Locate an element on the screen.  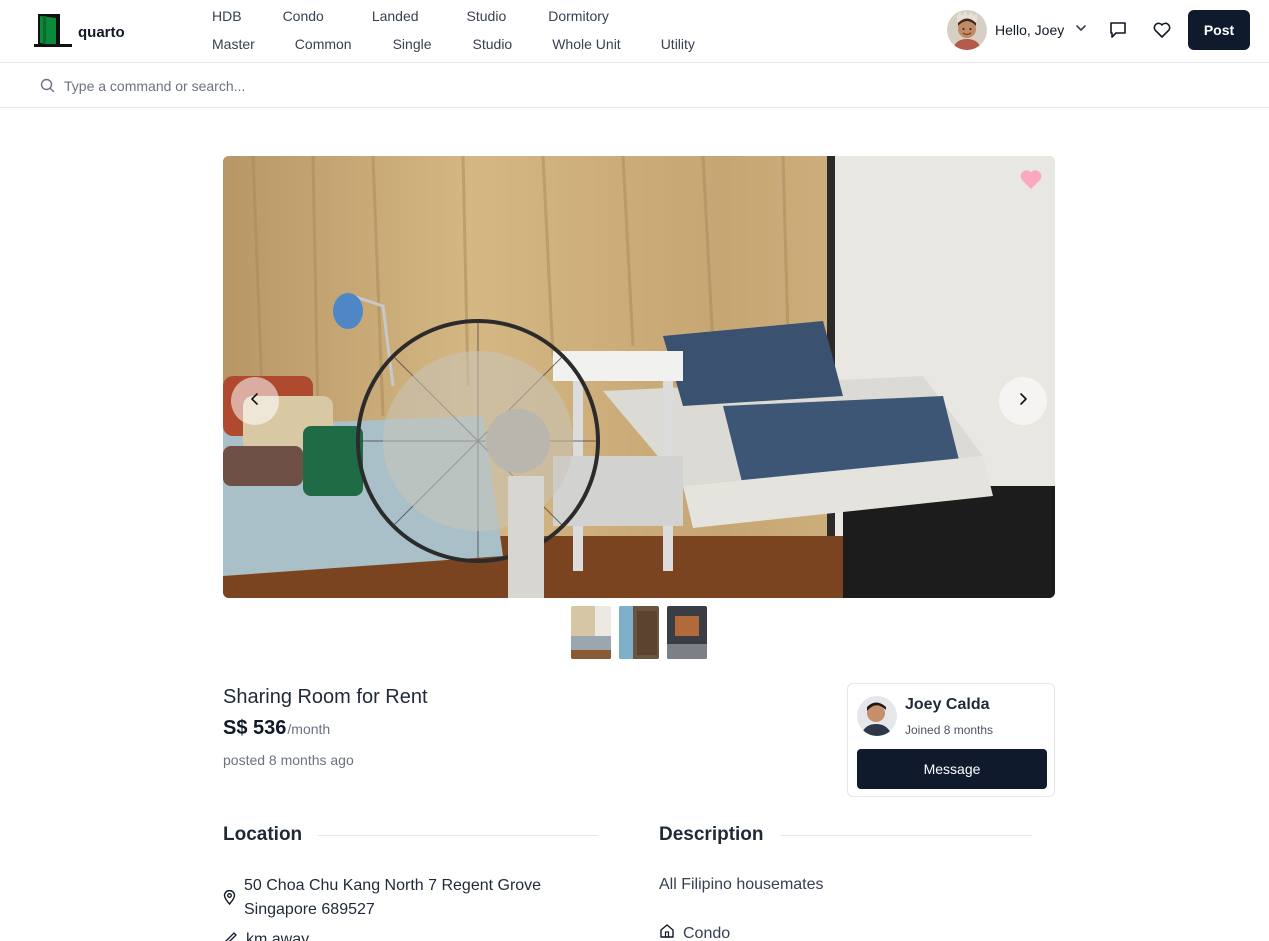
nav-item-common: Common is located at coordinates (323, 44).